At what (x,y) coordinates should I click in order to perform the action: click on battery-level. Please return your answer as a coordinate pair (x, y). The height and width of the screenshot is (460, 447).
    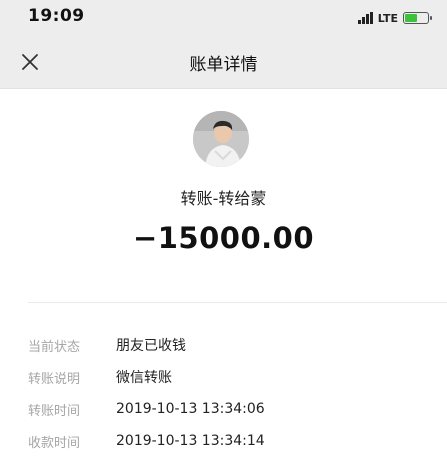
    Looking at the image, I should click on (411, 18).